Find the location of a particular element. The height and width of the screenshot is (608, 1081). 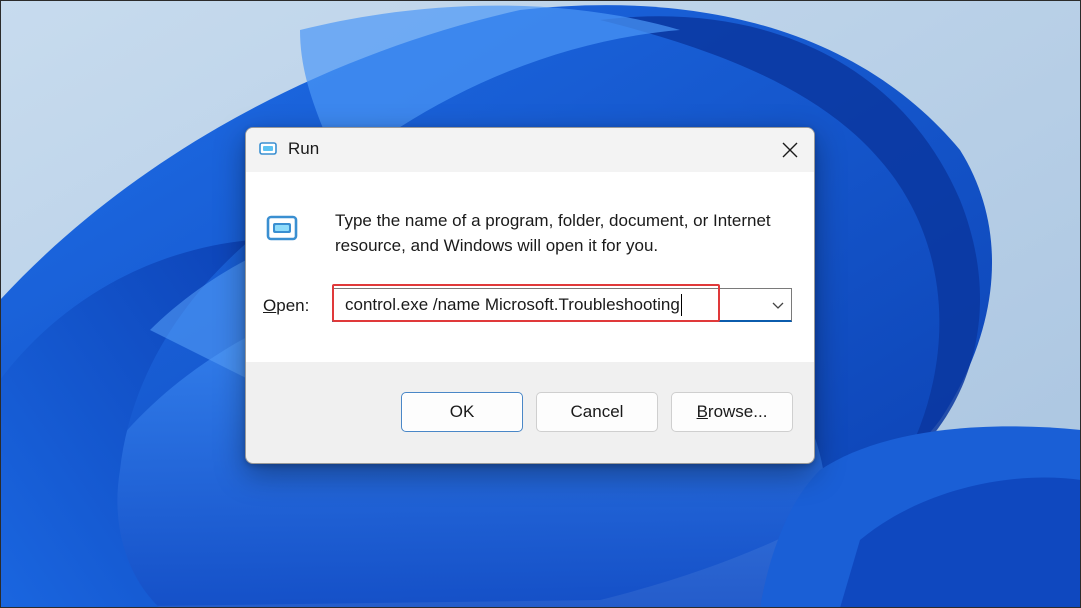

ok-button: OK is located at coordinates (462, 412).